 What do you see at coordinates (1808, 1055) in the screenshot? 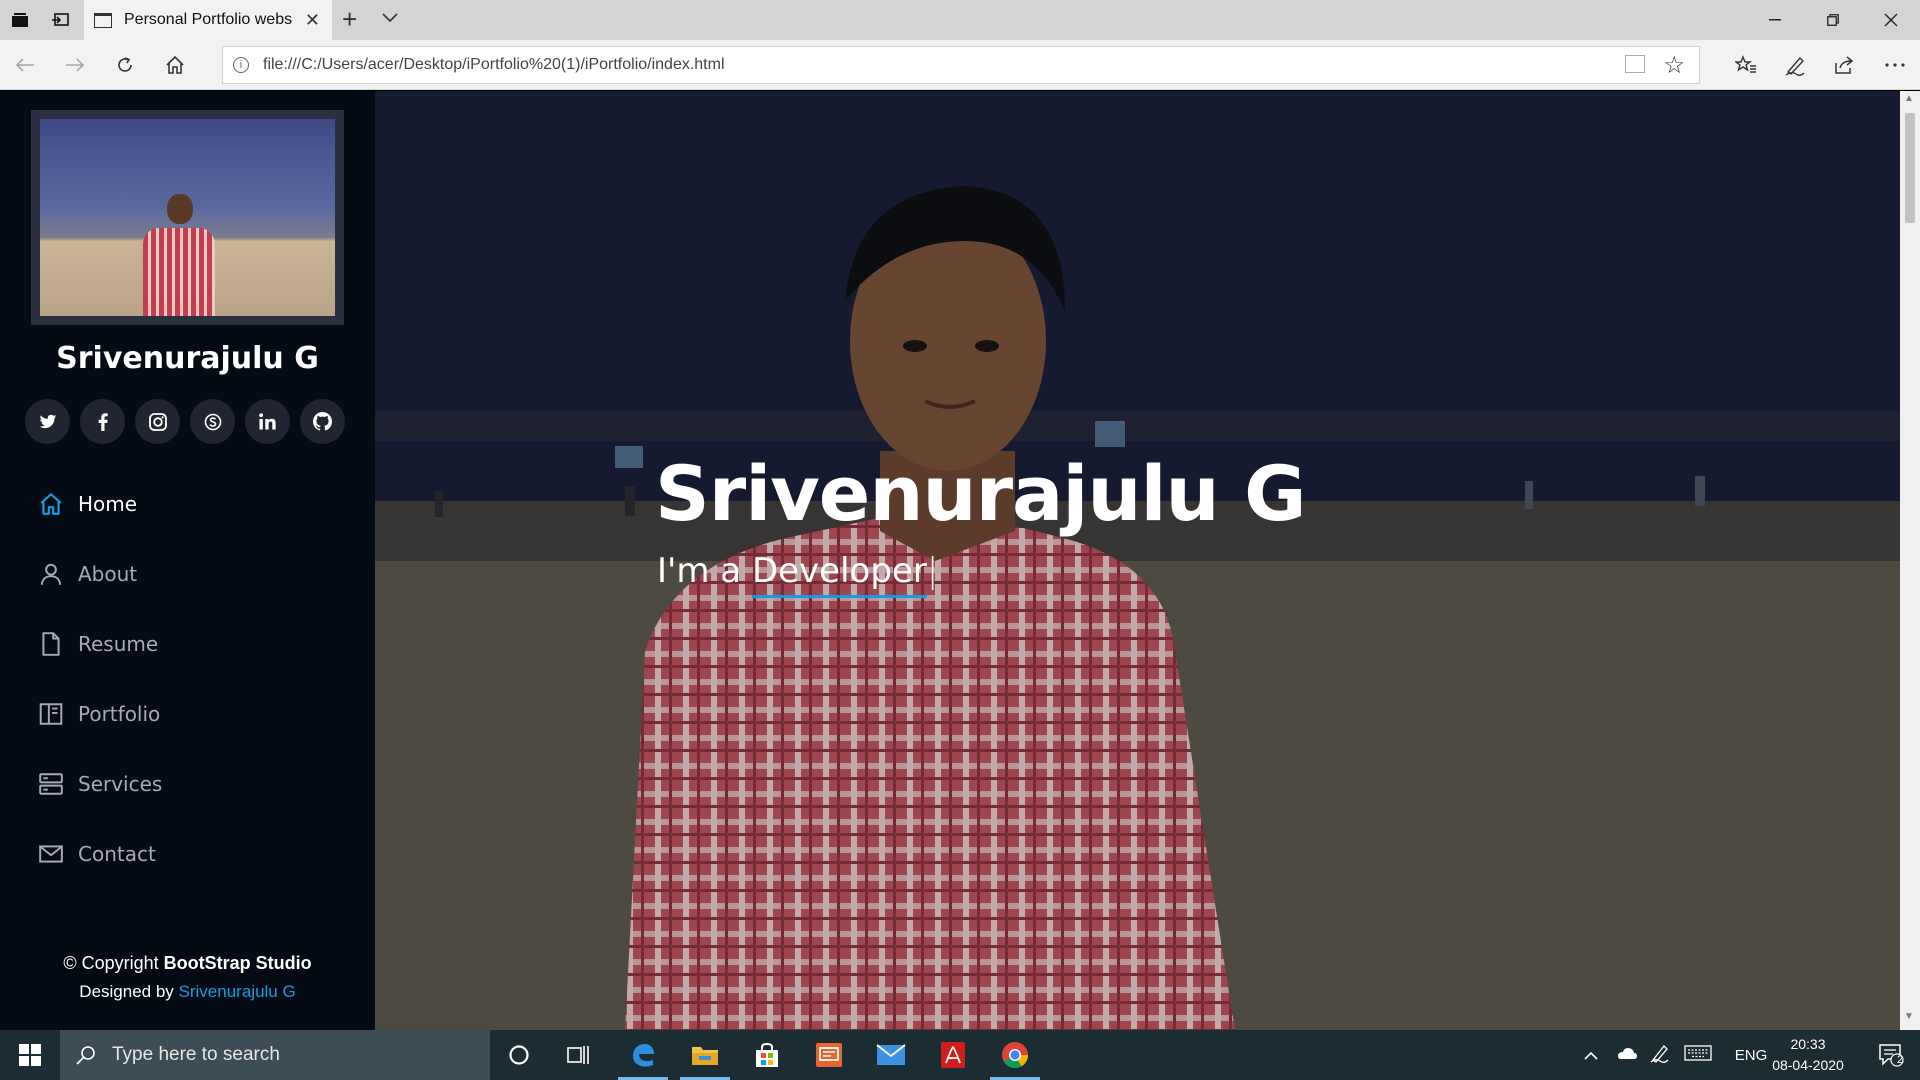
I see `clock: 20:33 08-04-2020` at bounding box center [1808, 1055].